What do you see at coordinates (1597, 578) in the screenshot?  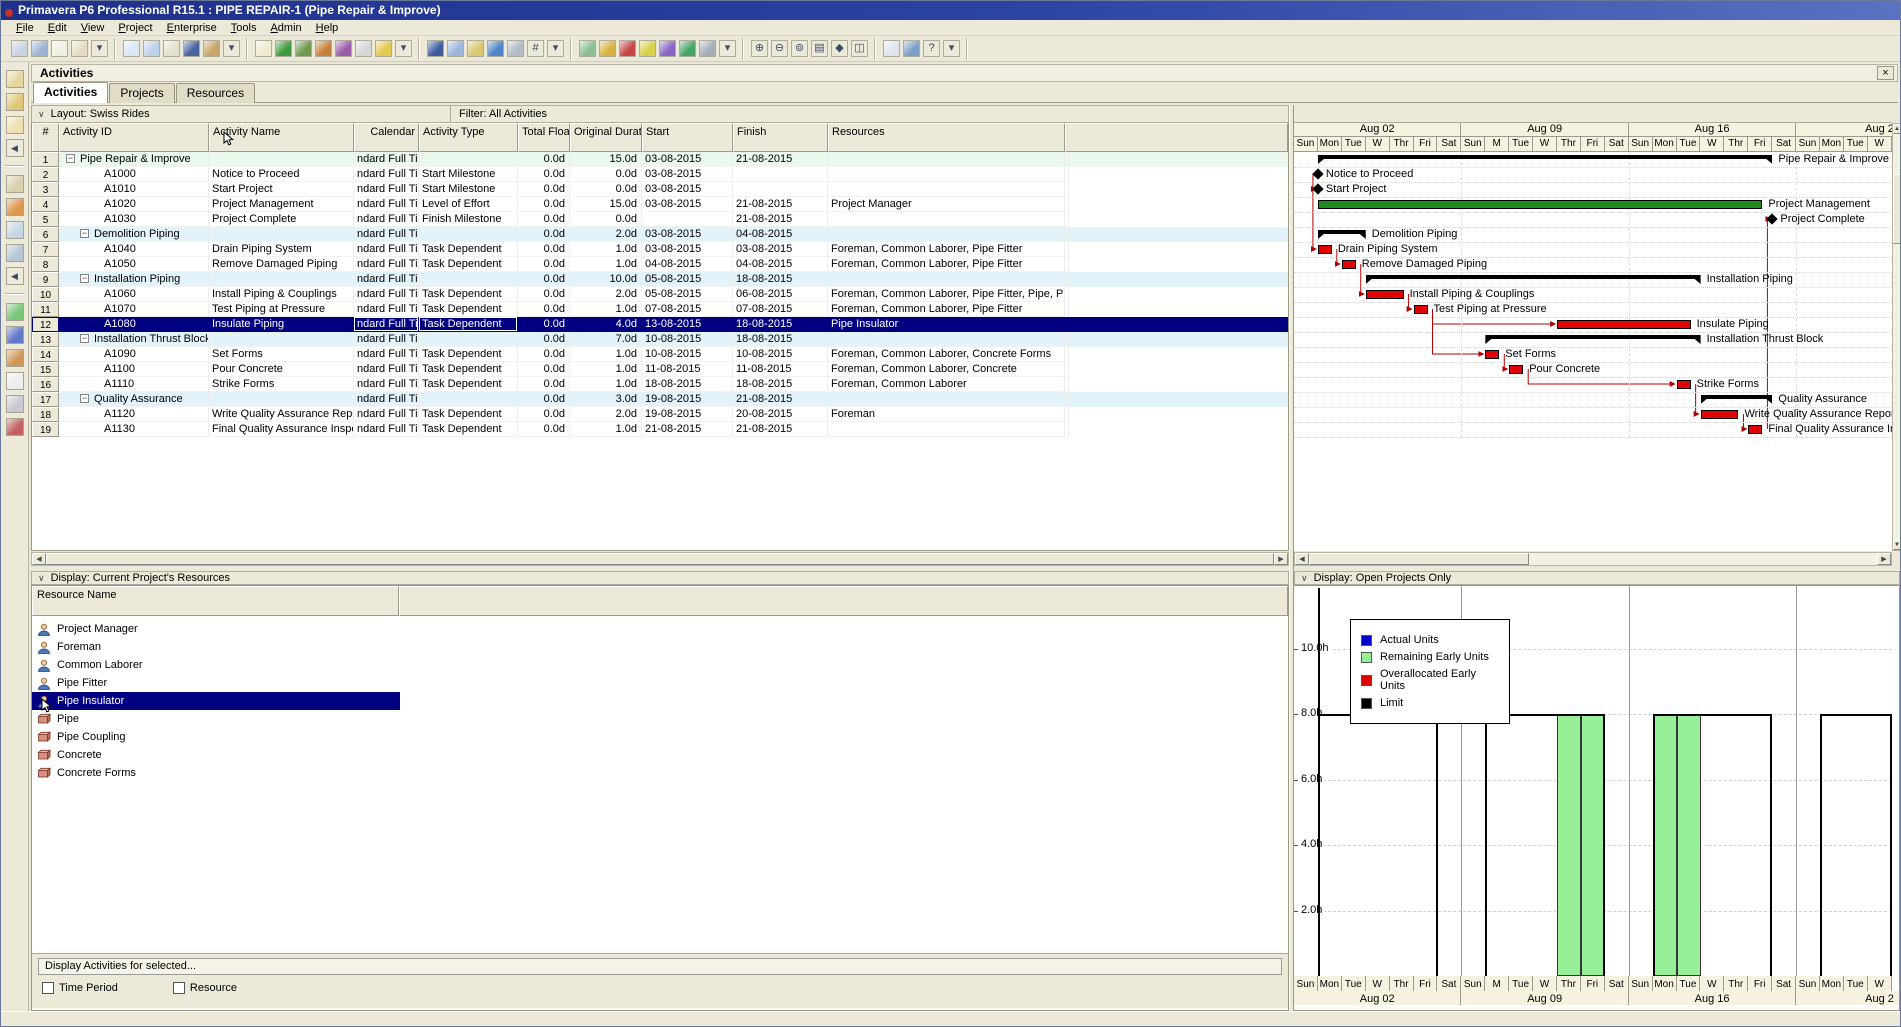 I see `histogram-options-bar: ∨ Display: Open Projects Only` at bounding box center [1597, 578].